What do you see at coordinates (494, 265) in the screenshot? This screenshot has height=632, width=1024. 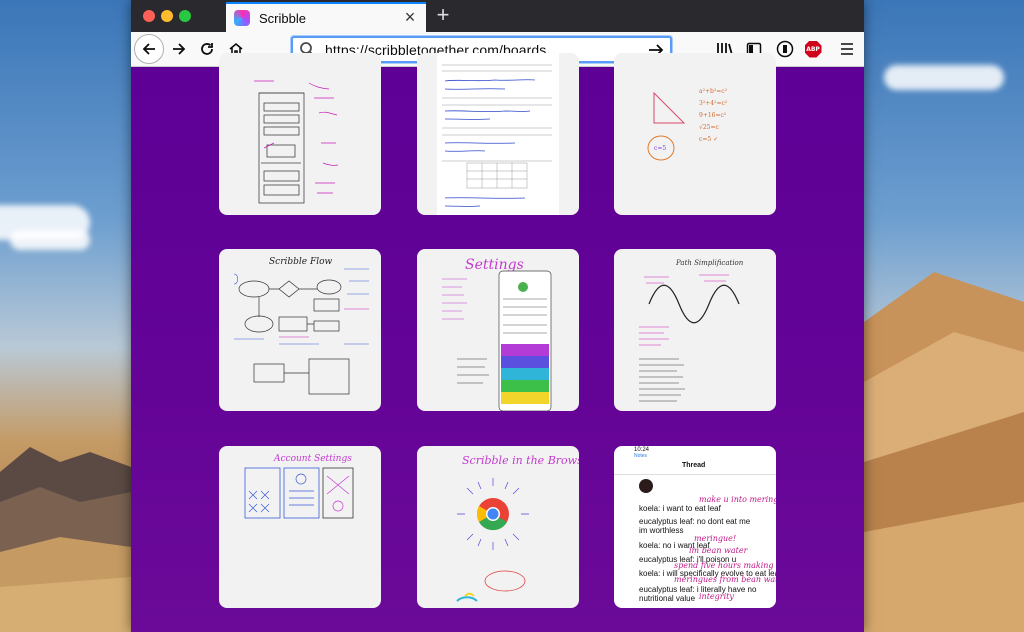 I see `board-title: Settings` at bounding box center [494, 265].